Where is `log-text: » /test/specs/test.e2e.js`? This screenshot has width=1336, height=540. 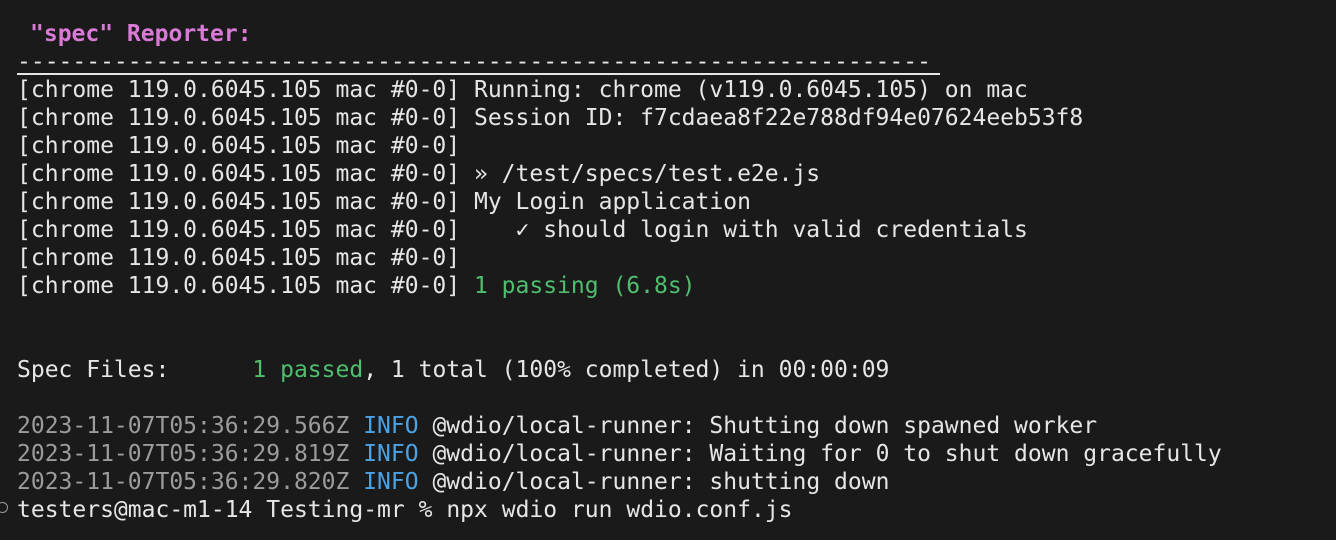
log-text: » /test/specs/test.e2e.js is located at coordinates (647, 174).